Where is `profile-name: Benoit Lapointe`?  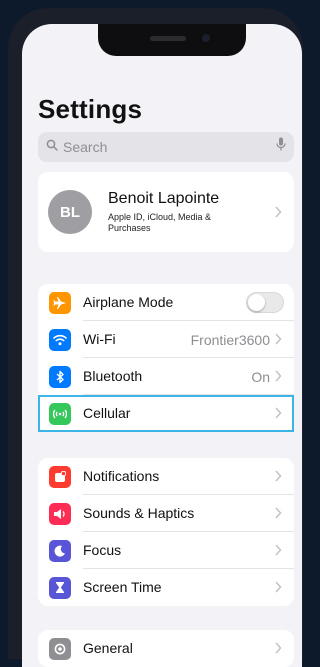
profile-name: Benoit Lapointe is located at coordinates (164, 198).